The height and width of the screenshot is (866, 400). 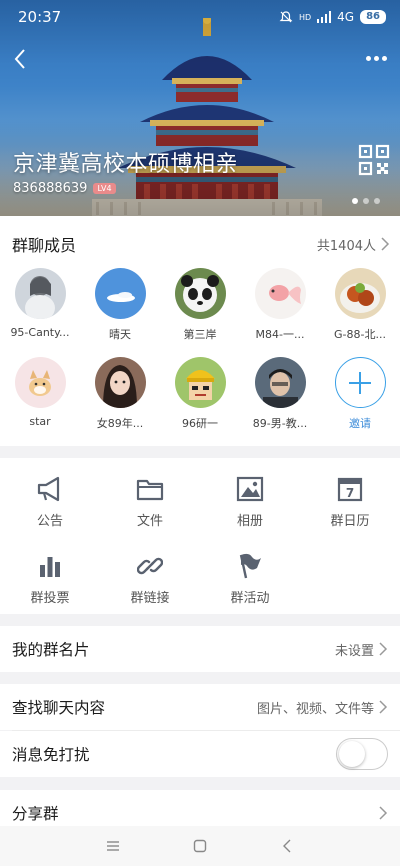 I want to click on calendar-day: 7, so click(x=350, y=493).